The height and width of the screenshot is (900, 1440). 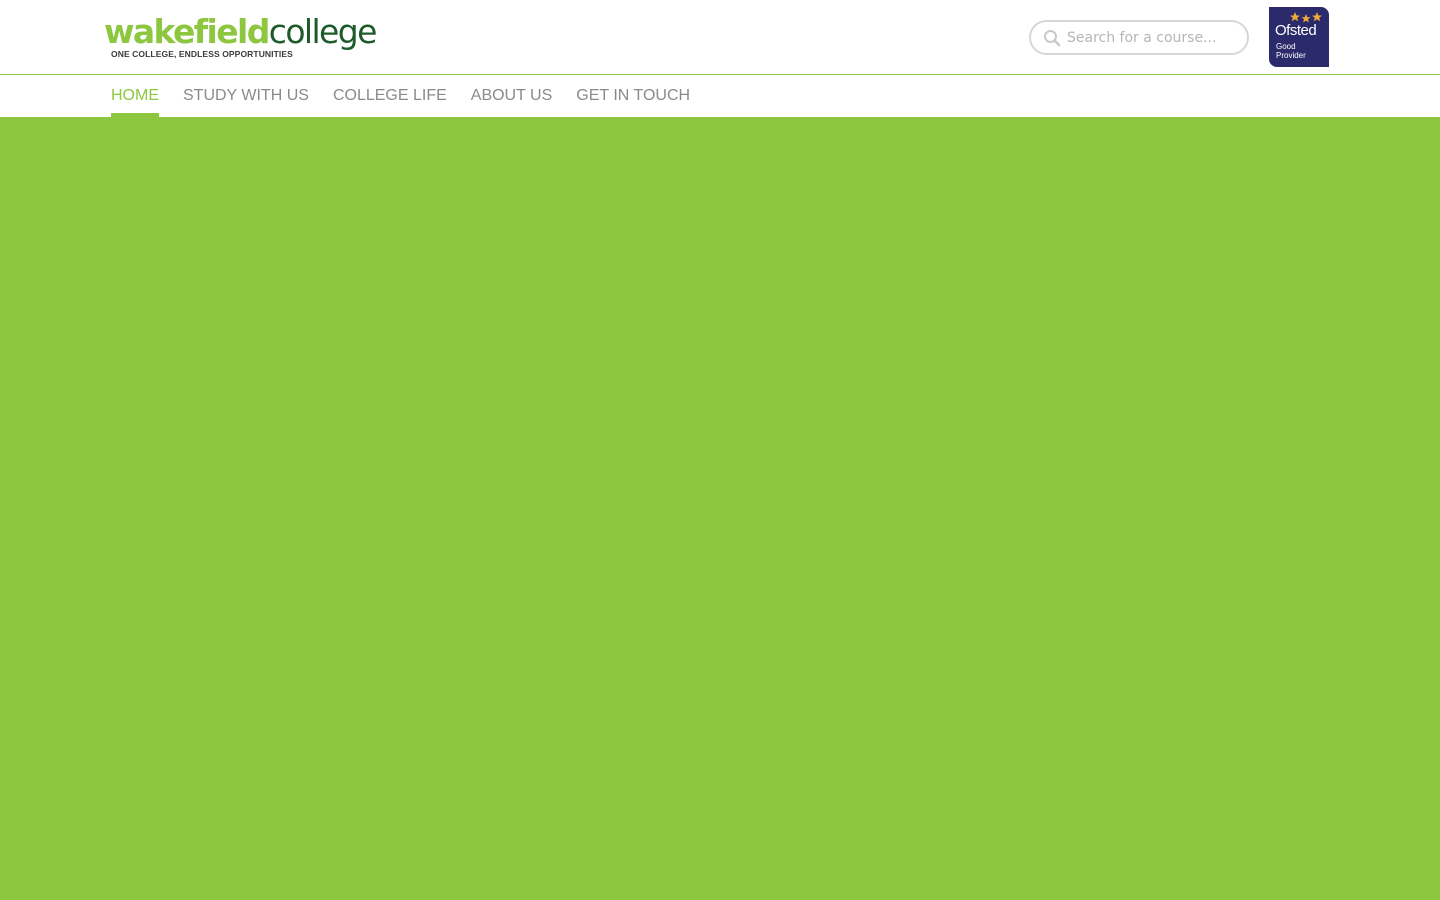 I want to click on nav-item-about-us: ABOUT US, so click(x=512, y=96).